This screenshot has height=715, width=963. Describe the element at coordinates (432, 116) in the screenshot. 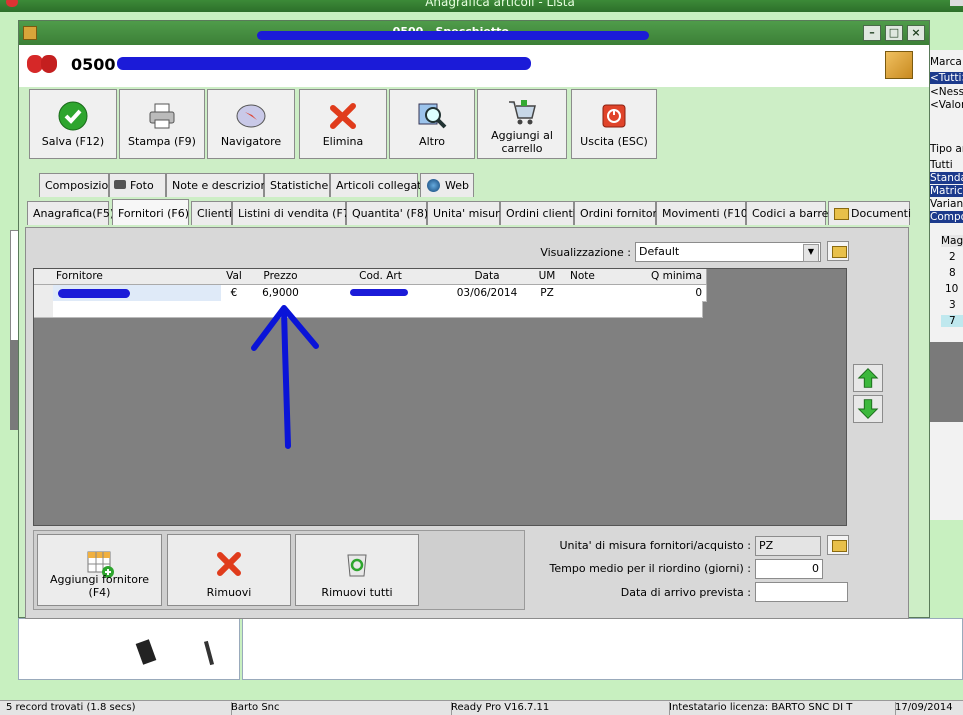

I see `magnifier-icon` at that location.